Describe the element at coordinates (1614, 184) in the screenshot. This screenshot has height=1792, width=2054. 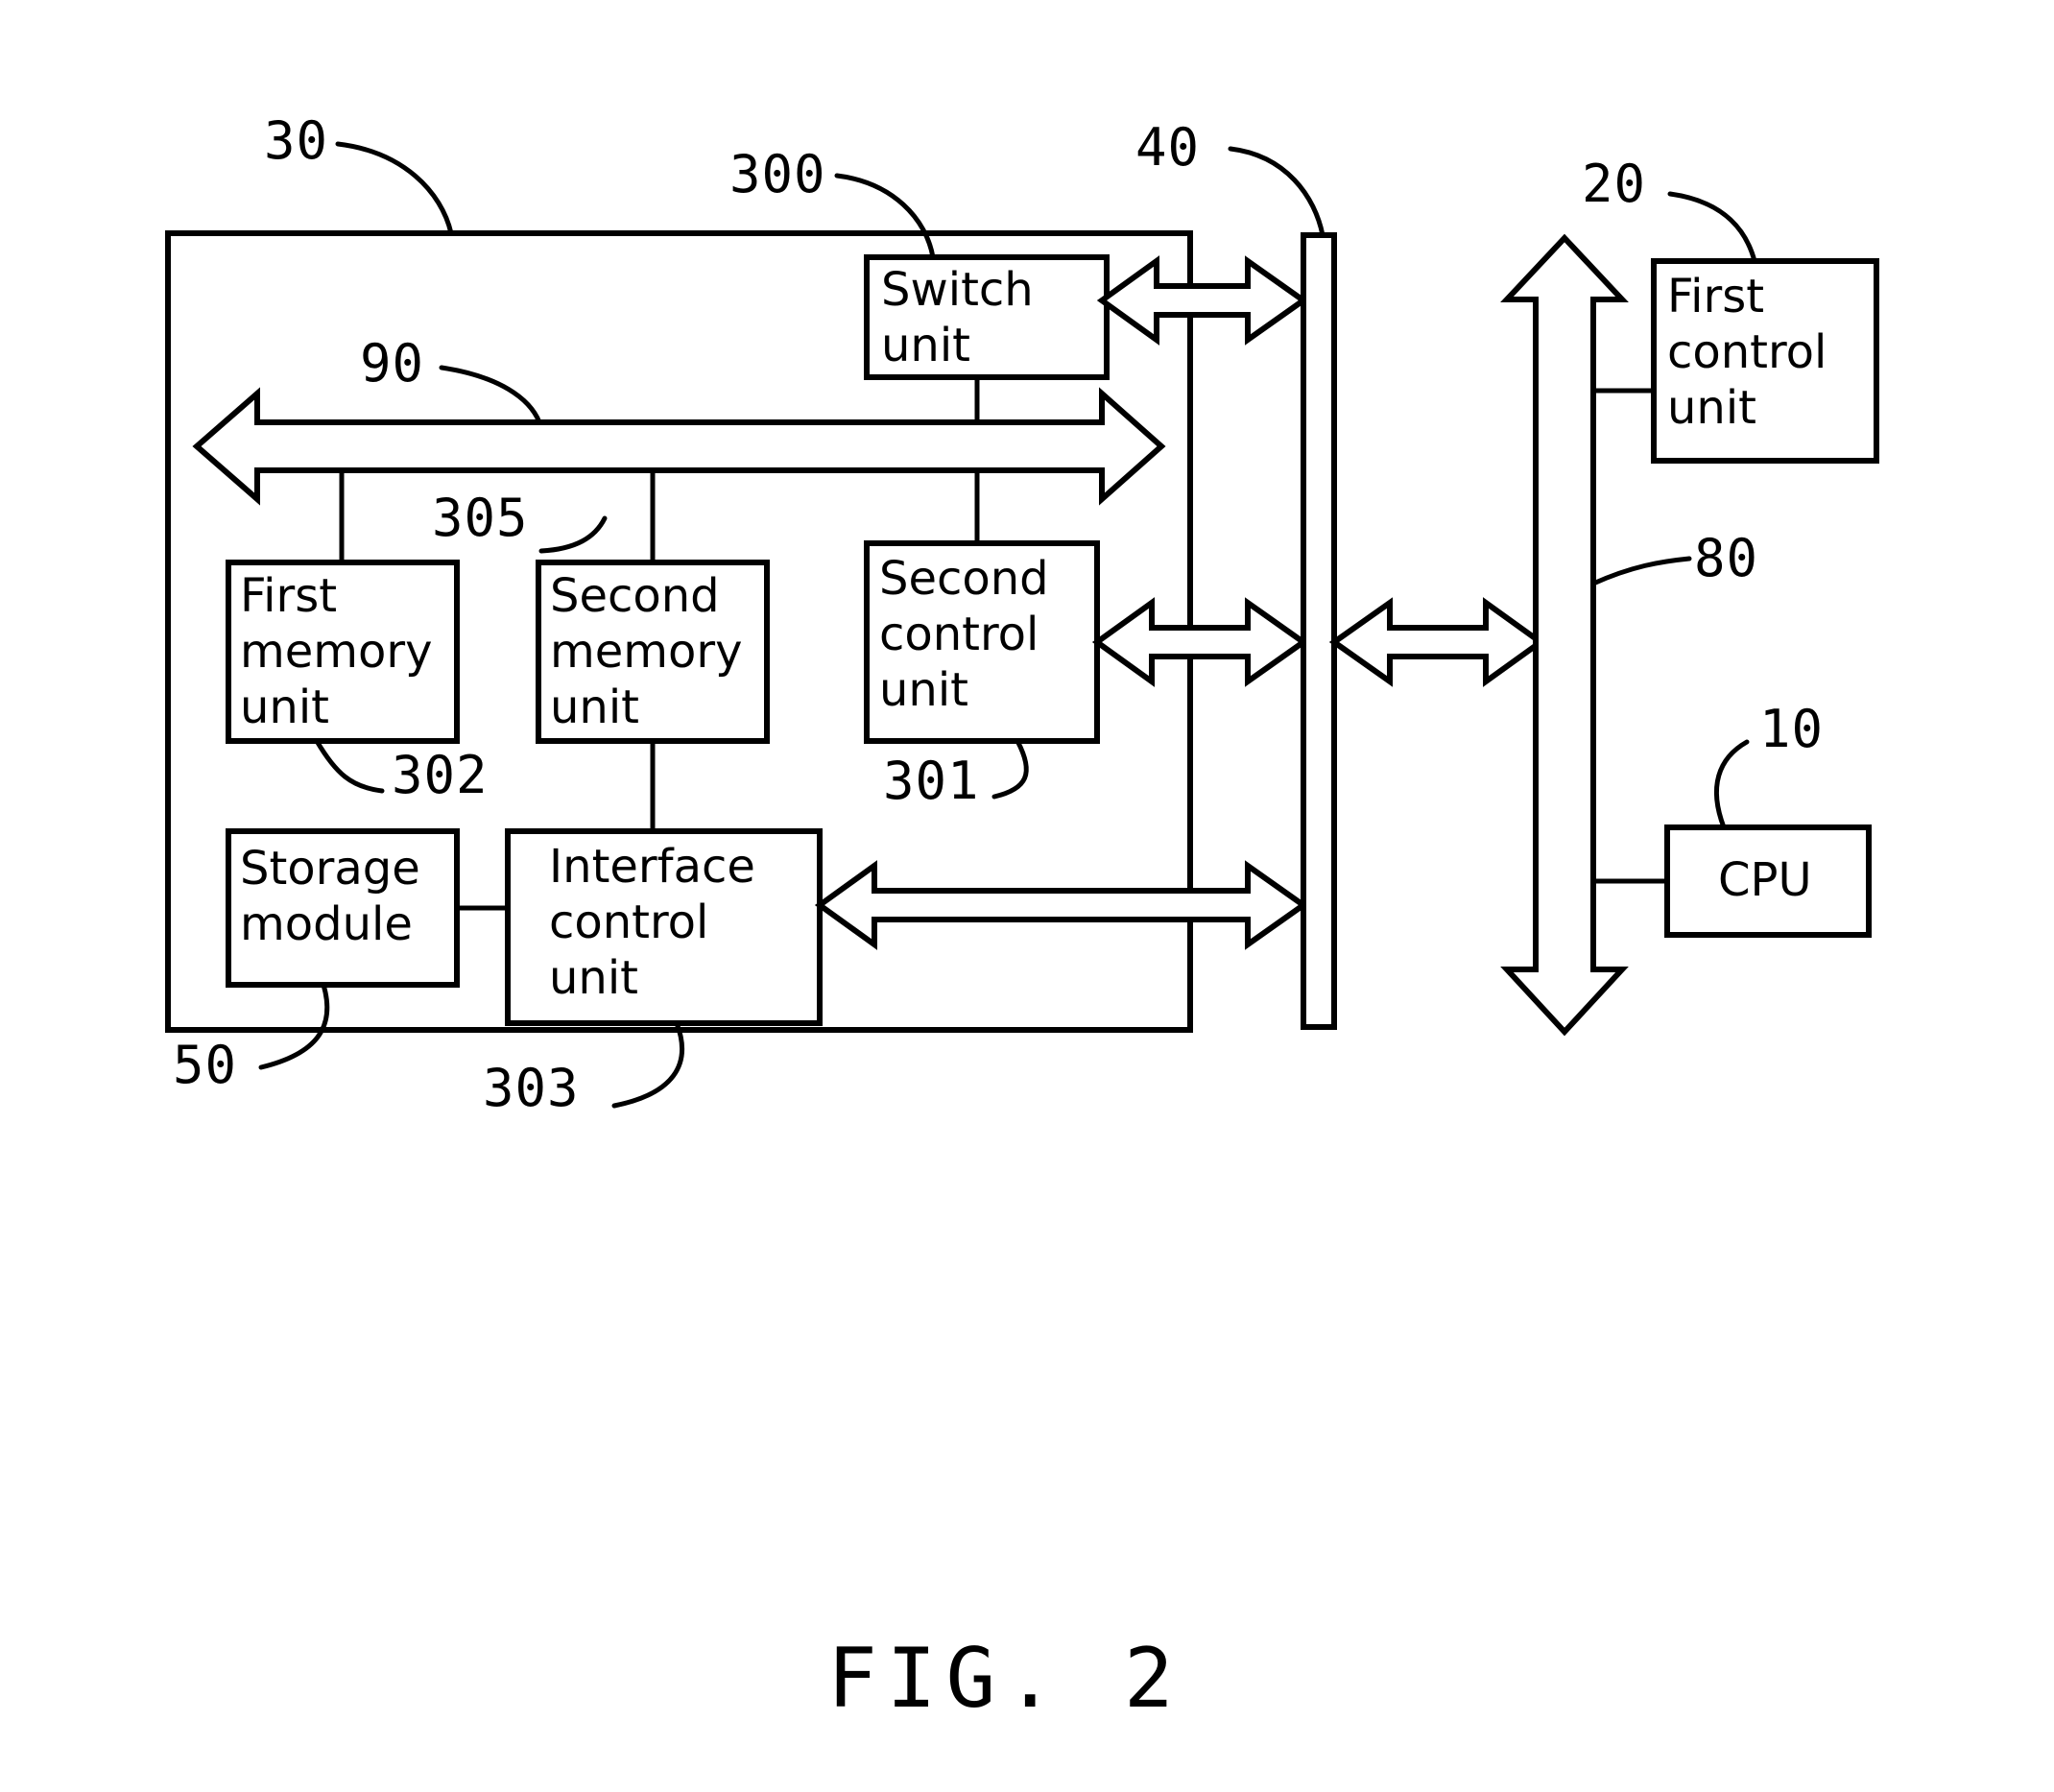
I see `ref-20: 20` at that location.